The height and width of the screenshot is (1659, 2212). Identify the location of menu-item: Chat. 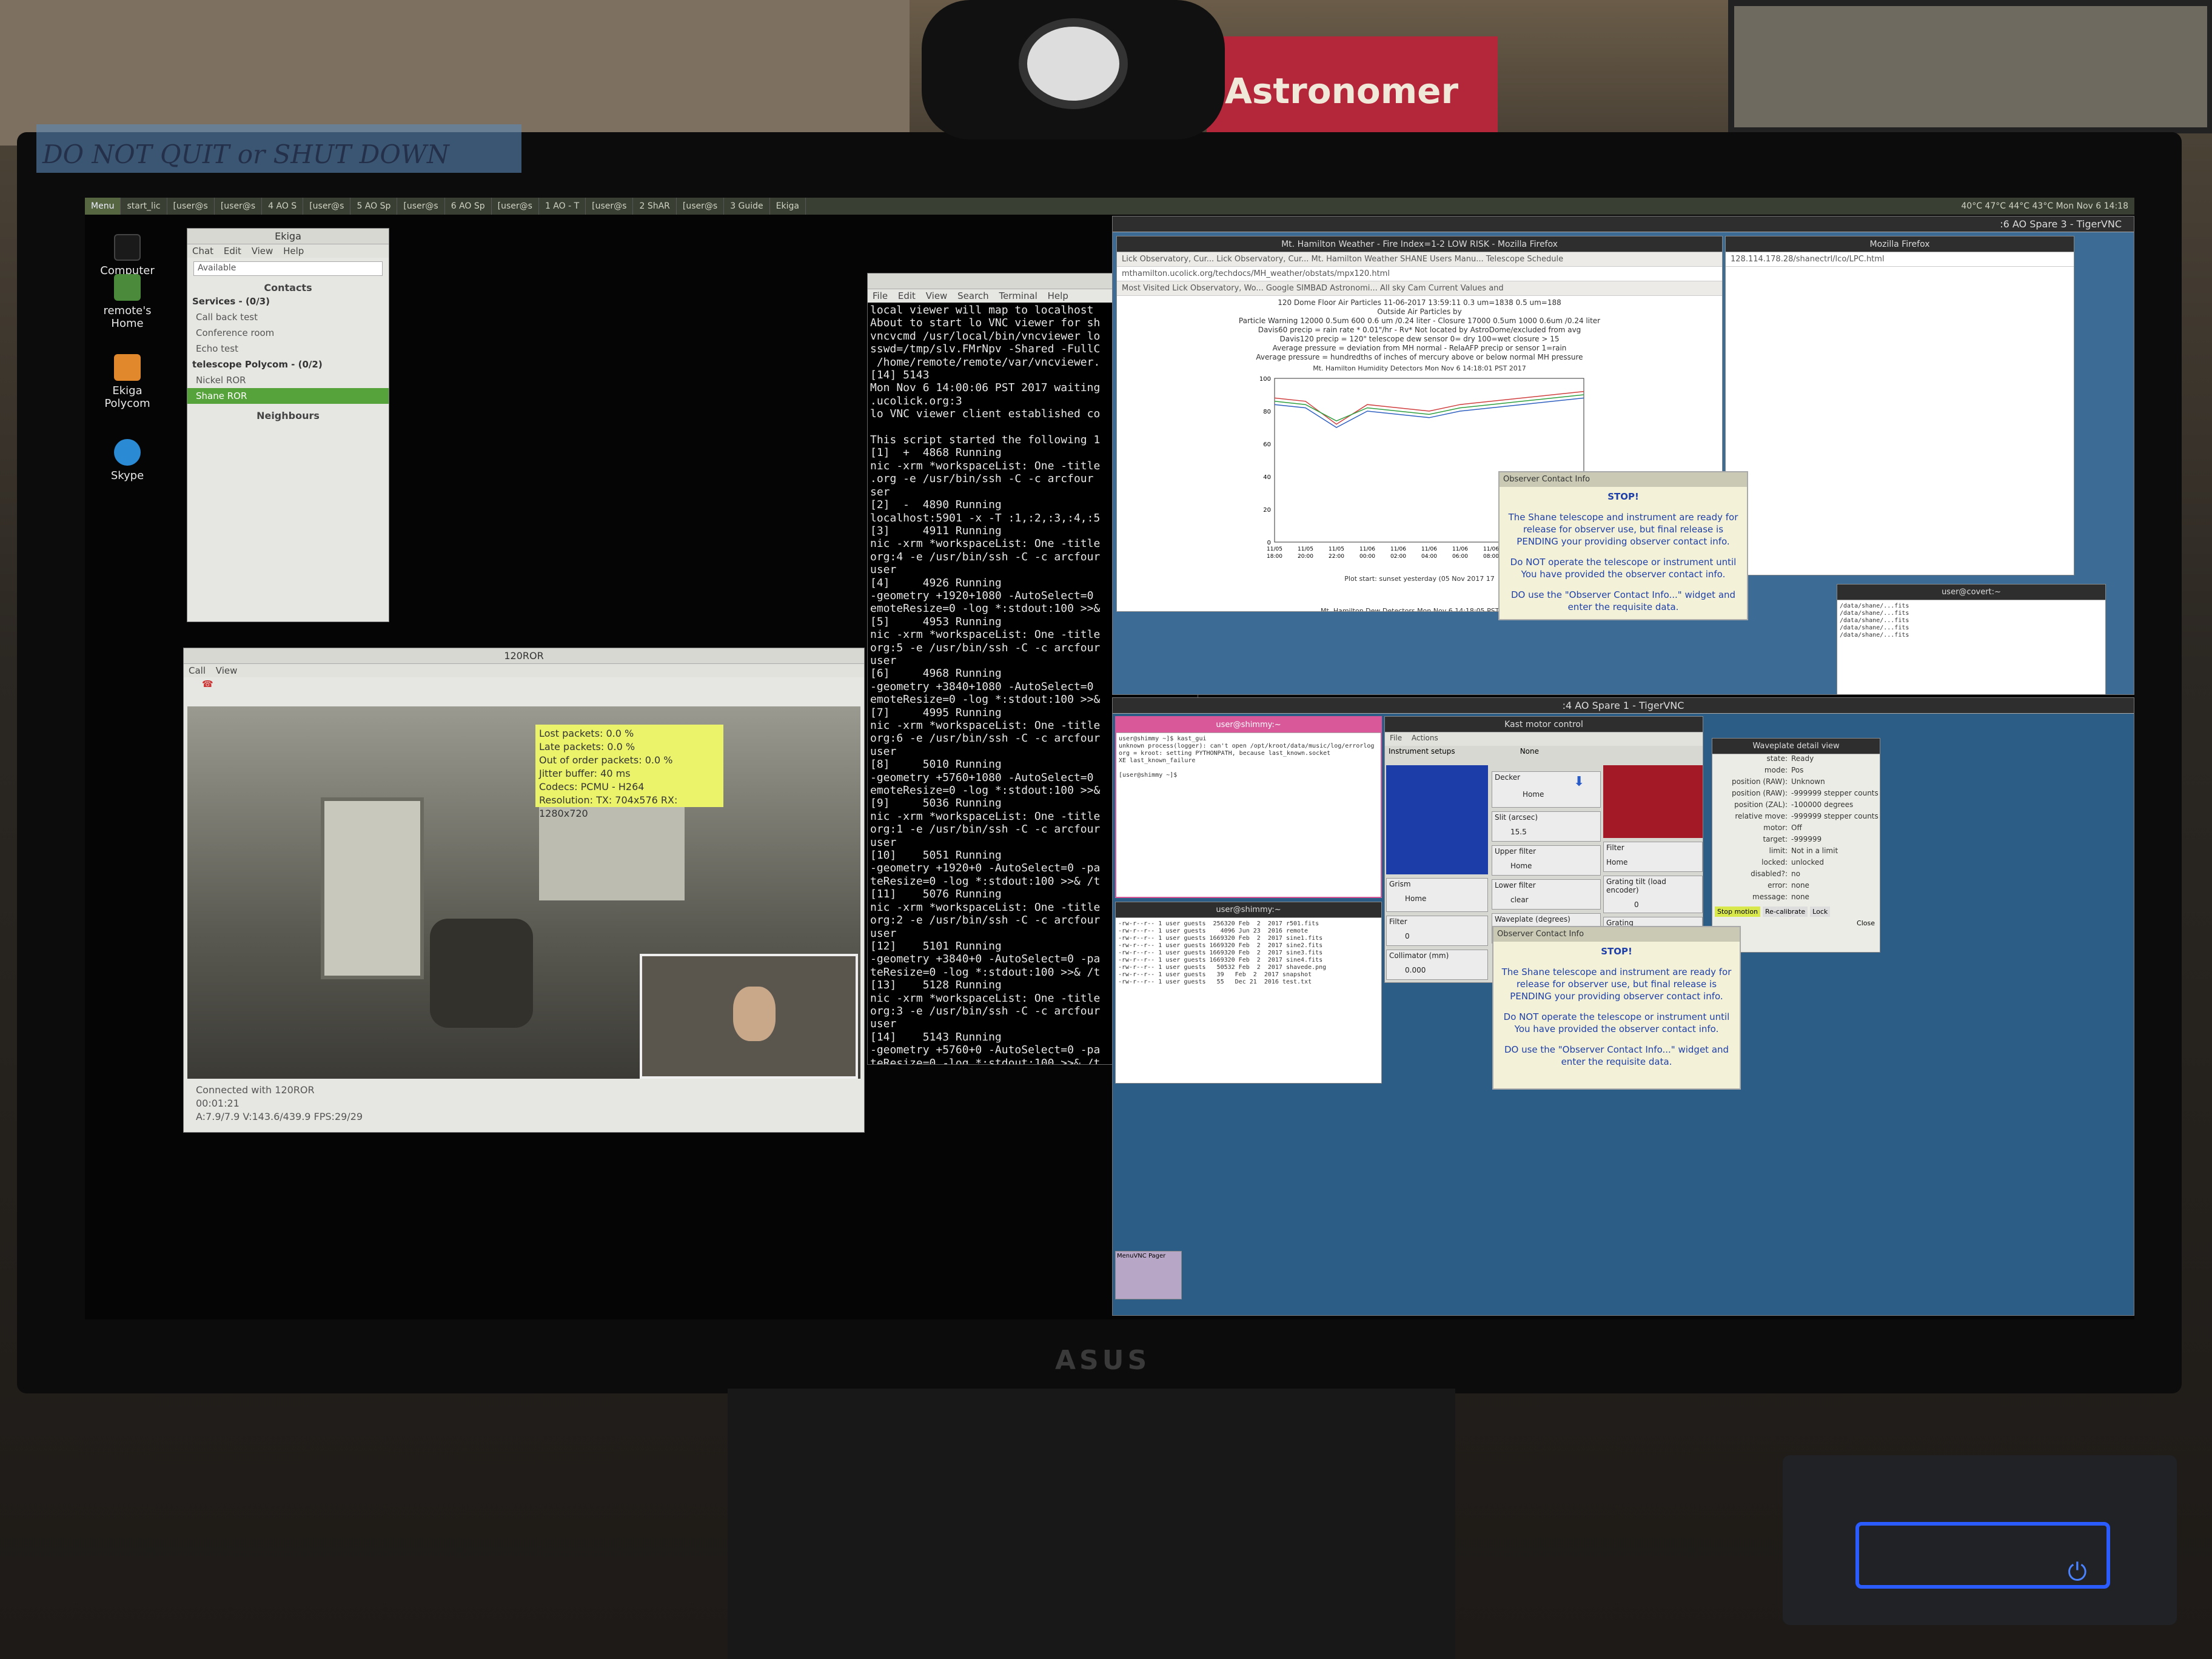
(203, 251).